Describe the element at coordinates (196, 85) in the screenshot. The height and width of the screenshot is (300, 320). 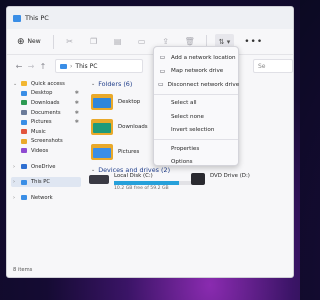
I see `menu-item-disconnect-network-drive: ▭ Disconnect network drive` at that location.